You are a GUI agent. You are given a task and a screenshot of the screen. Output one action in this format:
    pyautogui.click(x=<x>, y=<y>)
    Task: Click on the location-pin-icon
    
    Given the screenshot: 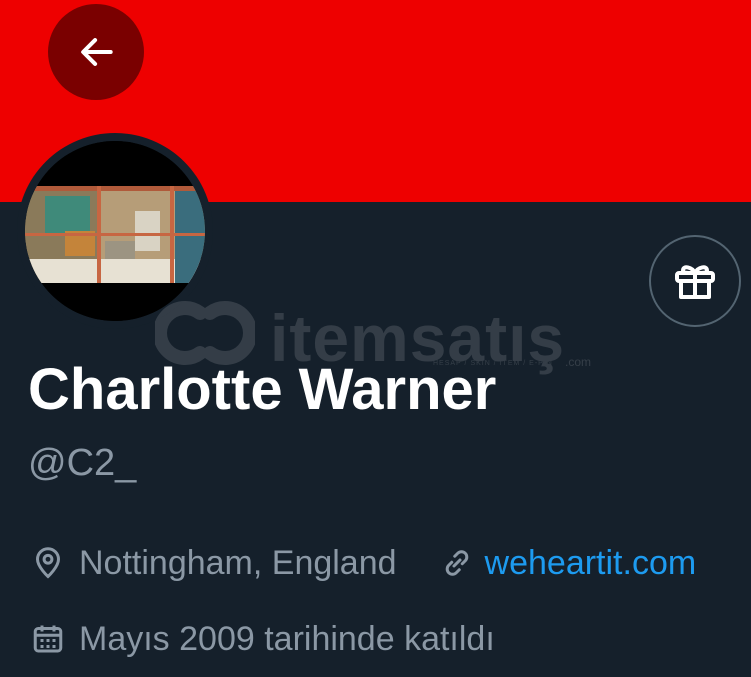 What is the action you would take?
    pyautogui.click(x=48, y=563)
    